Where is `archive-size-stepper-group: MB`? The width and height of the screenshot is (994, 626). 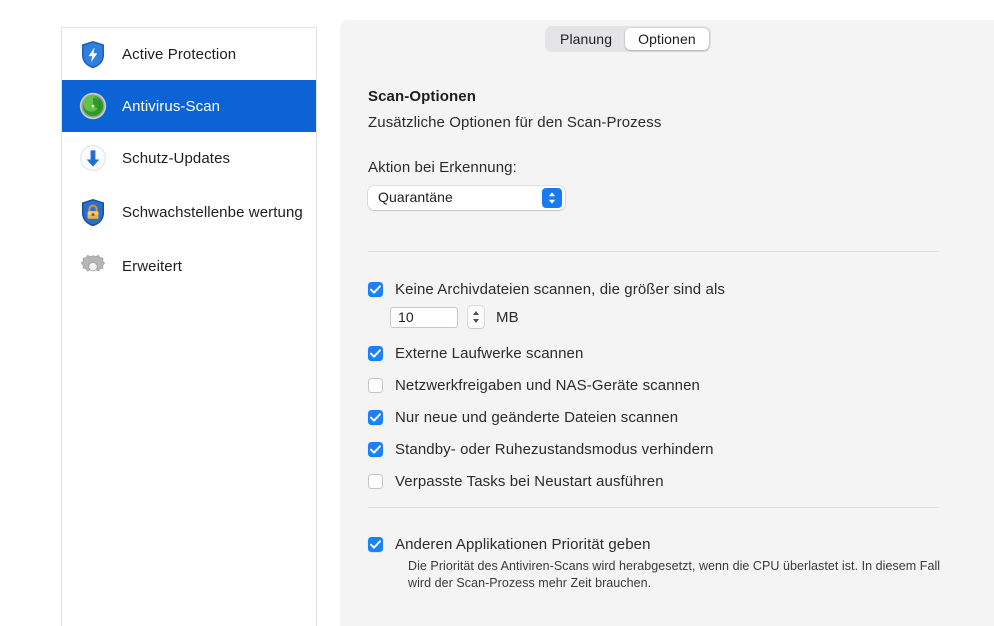 archive-size-stepper-group: MB is located at coordinates (454, 317).